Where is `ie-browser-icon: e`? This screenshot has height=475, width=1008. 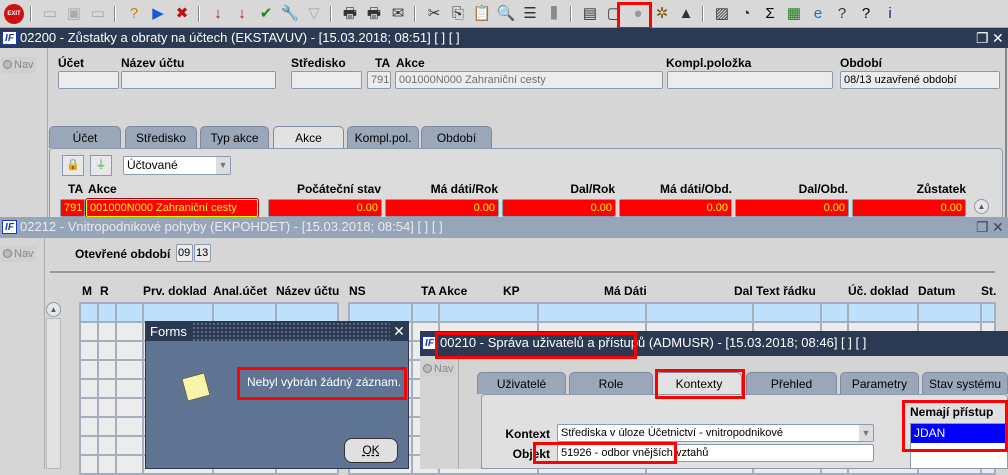 ie-browser-icon: e is located at coordinates (818, 14).